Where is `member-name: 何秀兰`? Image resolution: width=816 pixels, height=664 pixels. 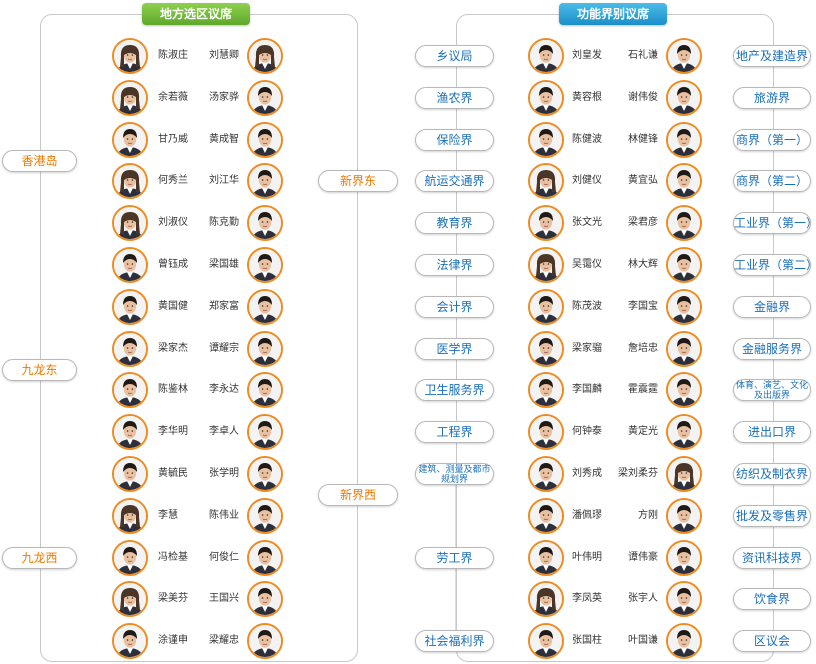
member-name: 何秀兰 is located at coordinates (173, 181).